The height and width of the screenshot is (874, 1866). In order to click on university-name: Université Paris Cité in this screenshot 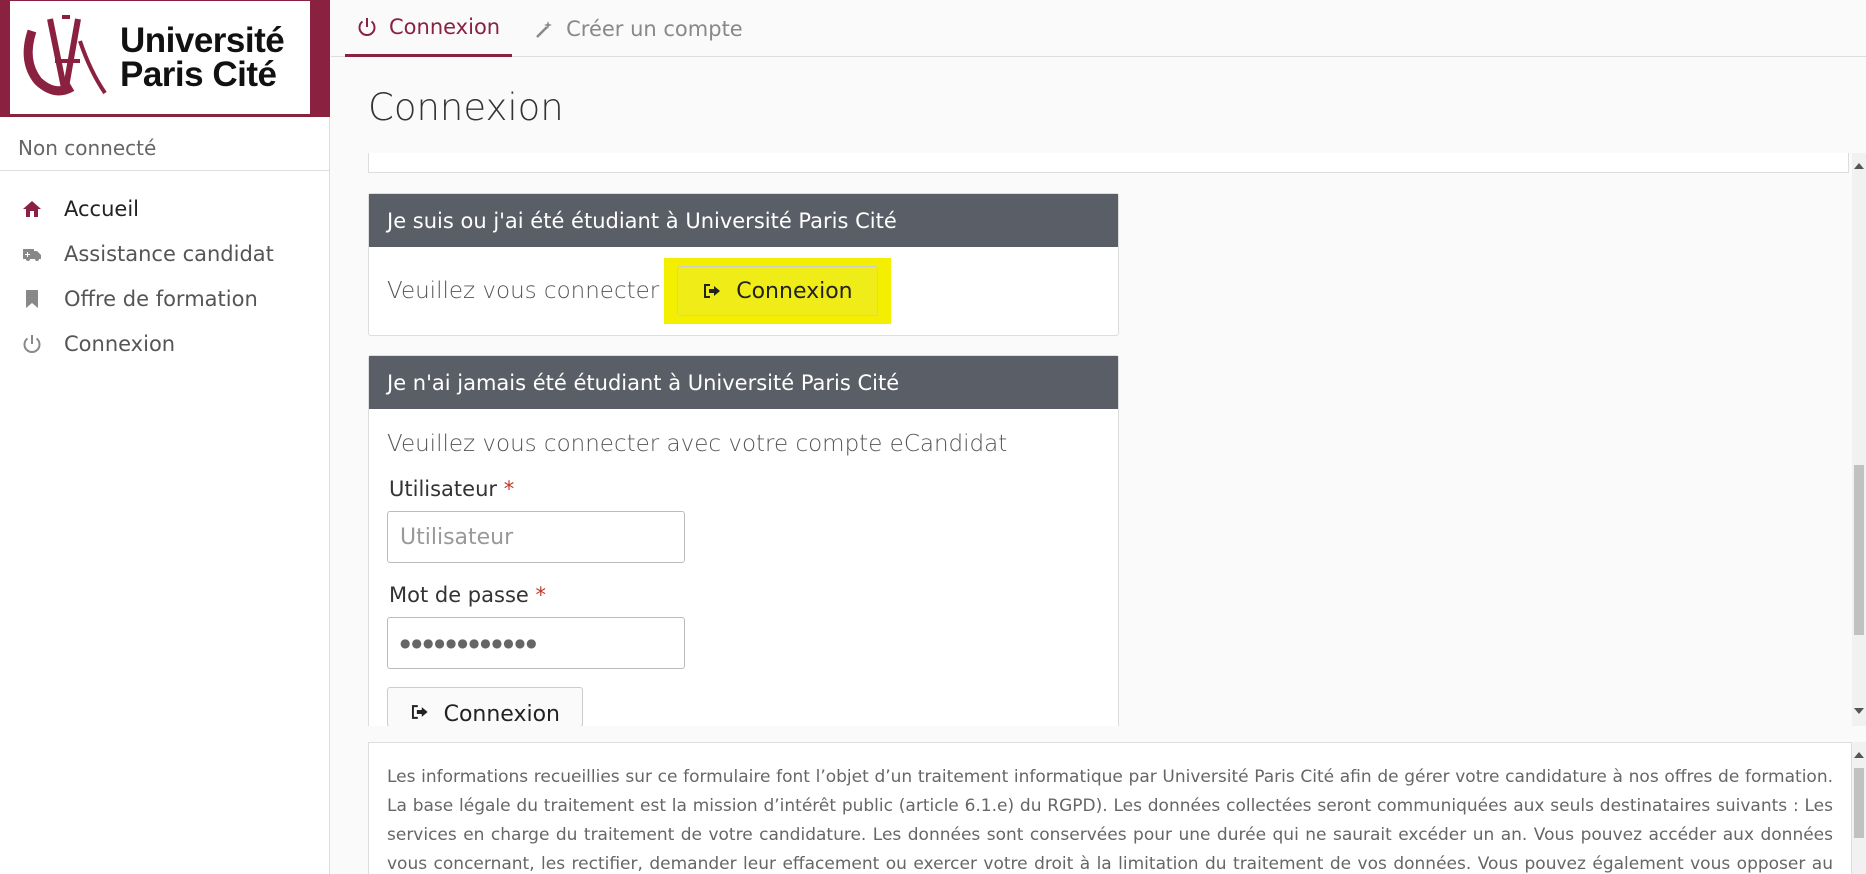, I will do `click(202, 57)`.